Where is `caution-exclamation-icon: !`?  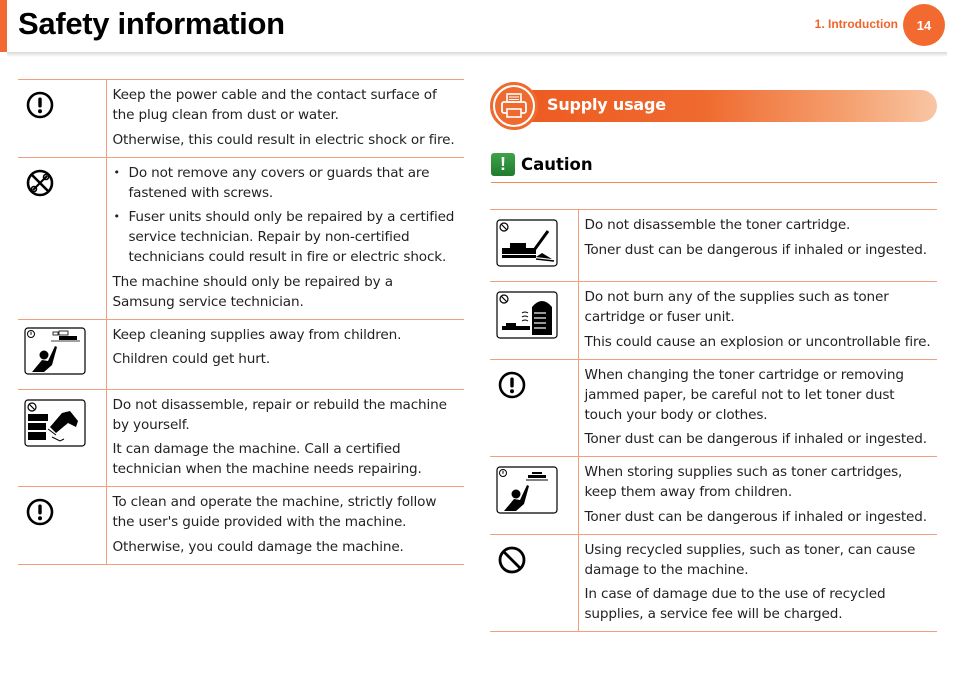
caution-exclamation-icon: ! is located at coordinates (503, 164).